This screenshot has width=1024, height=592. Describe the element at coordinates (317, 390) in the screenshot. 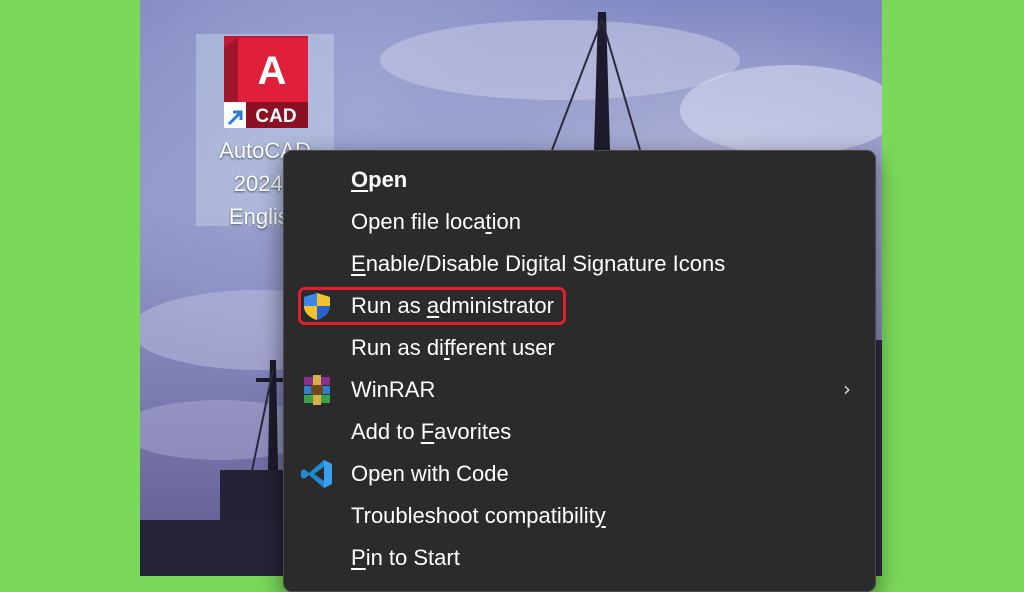

I see `winrar-icon` at that location.